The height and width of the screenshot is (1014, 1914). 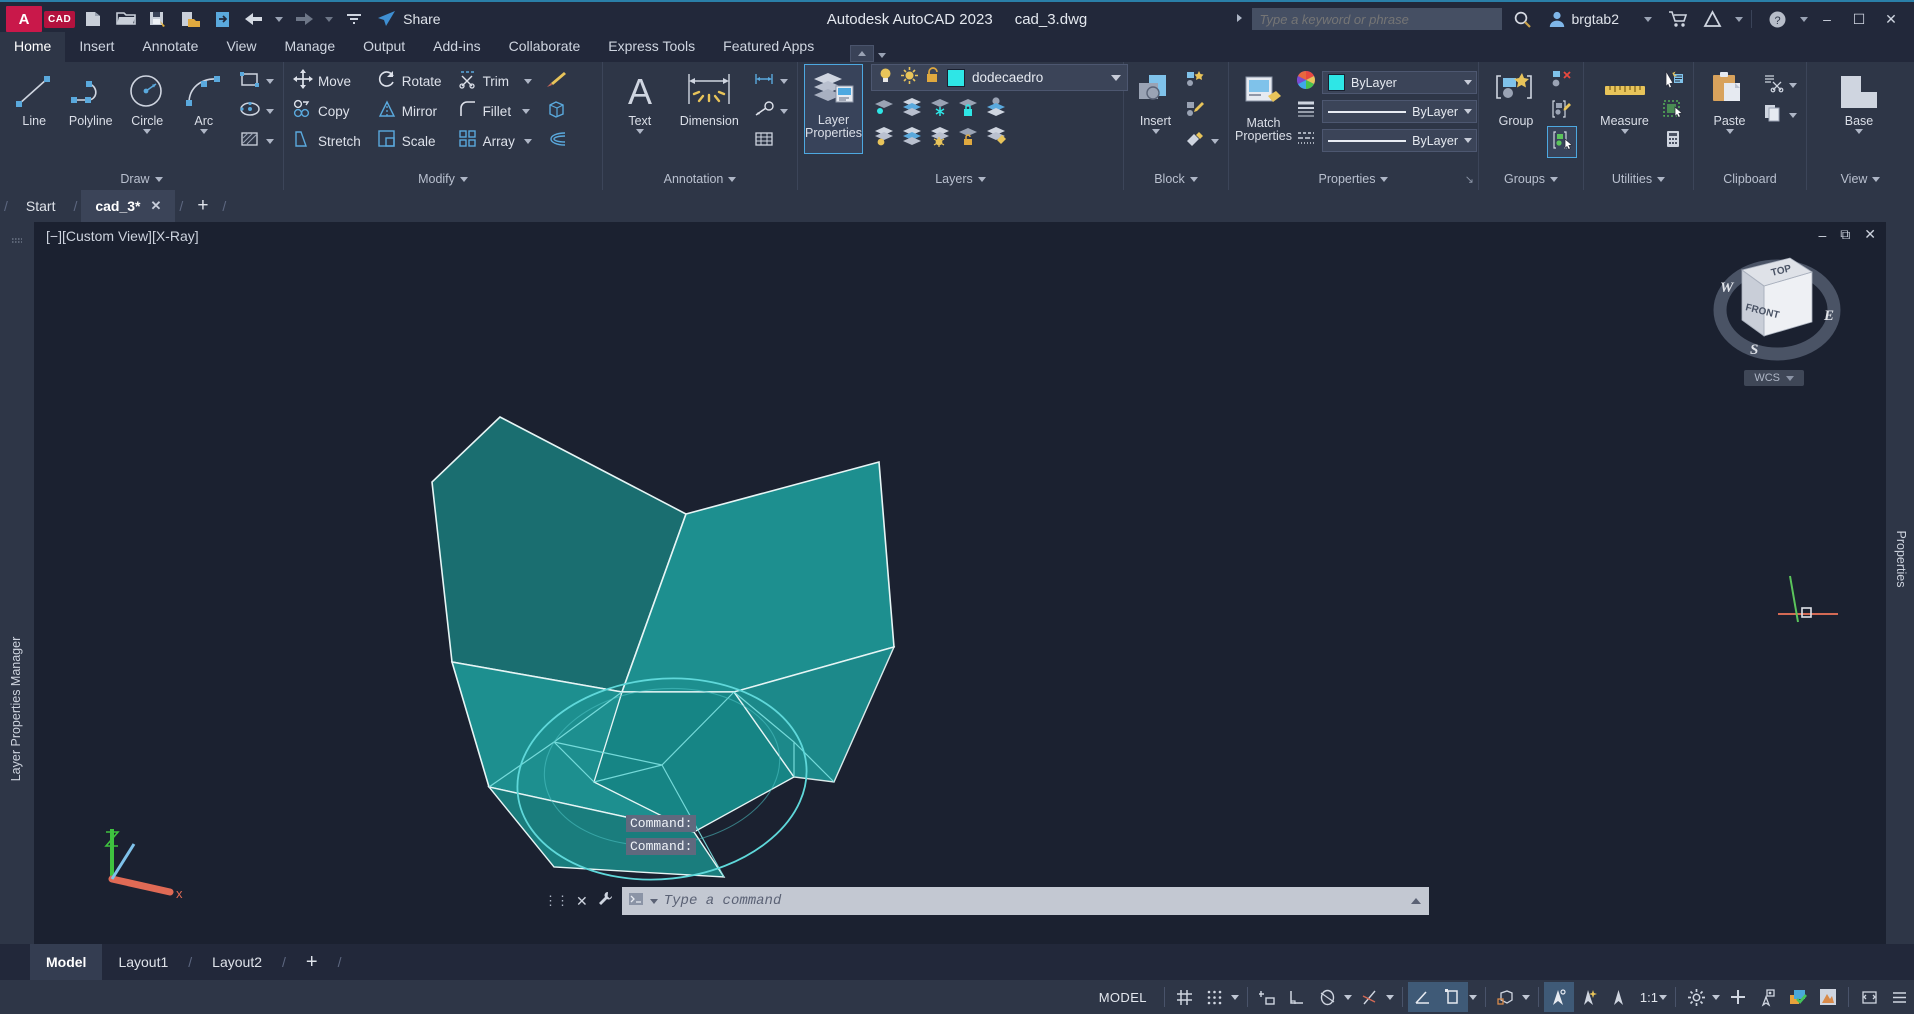 I want to click on layout-tab-layout2: Layout2, so click(x=237, y=962).